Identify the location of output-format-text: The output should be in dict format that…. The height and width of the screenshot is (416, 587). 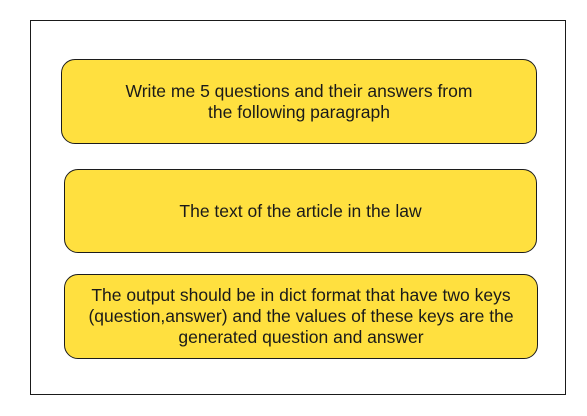
(301, 316).